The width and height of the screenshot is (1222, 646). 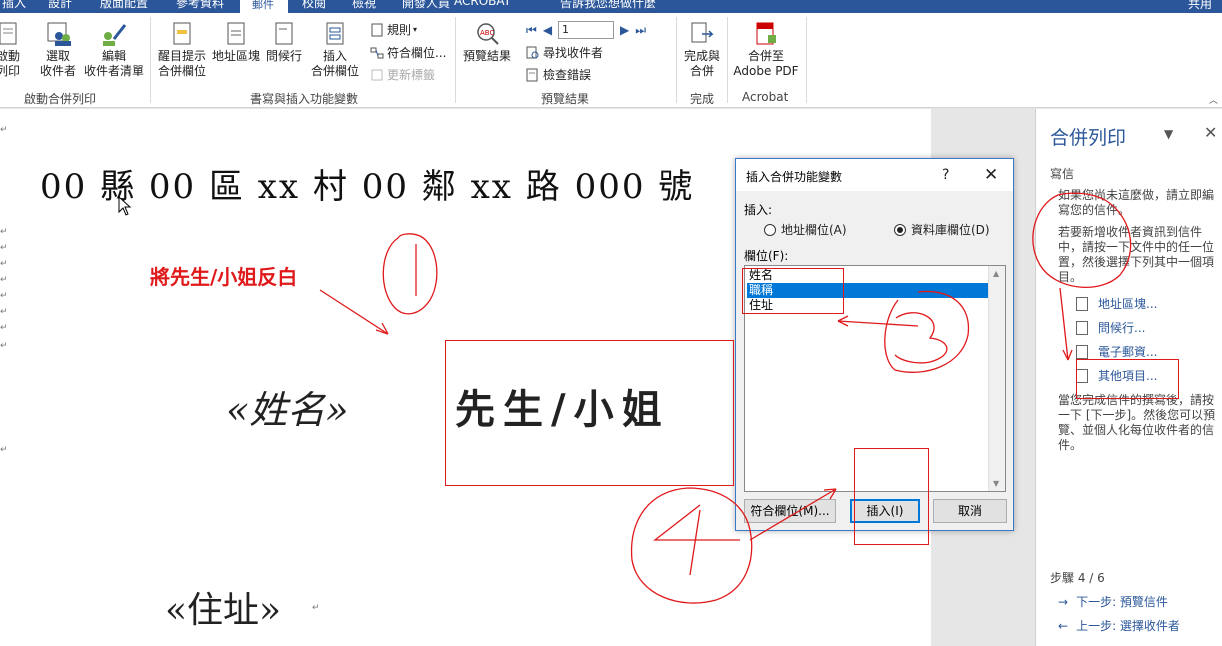 What do you see at coordinates (1077, 578) in the screenshot?
I see `step-indicator: 步驟 4 / 6` at bounding box center [1077, 578].